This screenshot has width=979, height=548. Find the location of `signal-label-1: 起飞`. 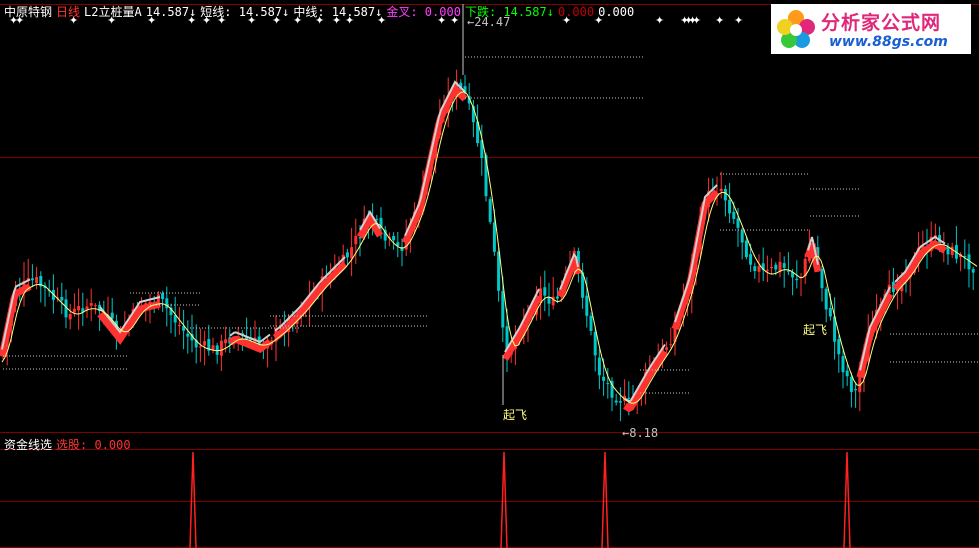

signal-label-1: 起飞 is located at coordinates (515, 415).